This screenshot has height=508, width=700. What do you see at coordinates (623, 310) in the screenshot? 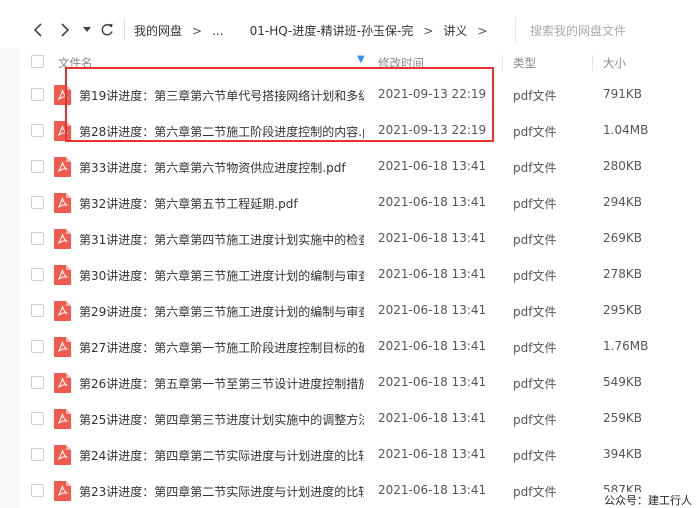
I see `file-size: 295KB` at bounding box center [623, 310].